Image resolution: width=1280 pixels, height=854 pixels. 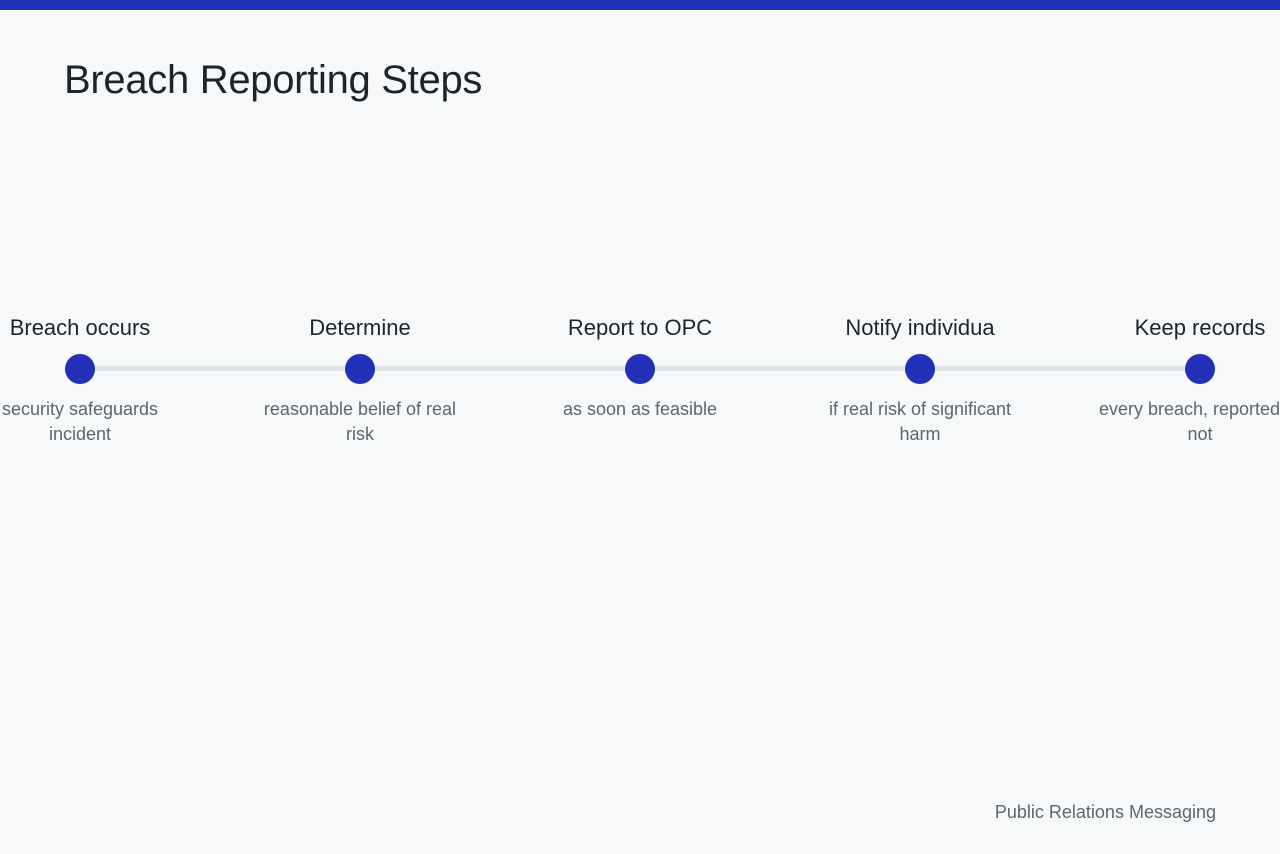 I want to click on step-description: reasonable belief of real risk, so click(x=360, y=421).